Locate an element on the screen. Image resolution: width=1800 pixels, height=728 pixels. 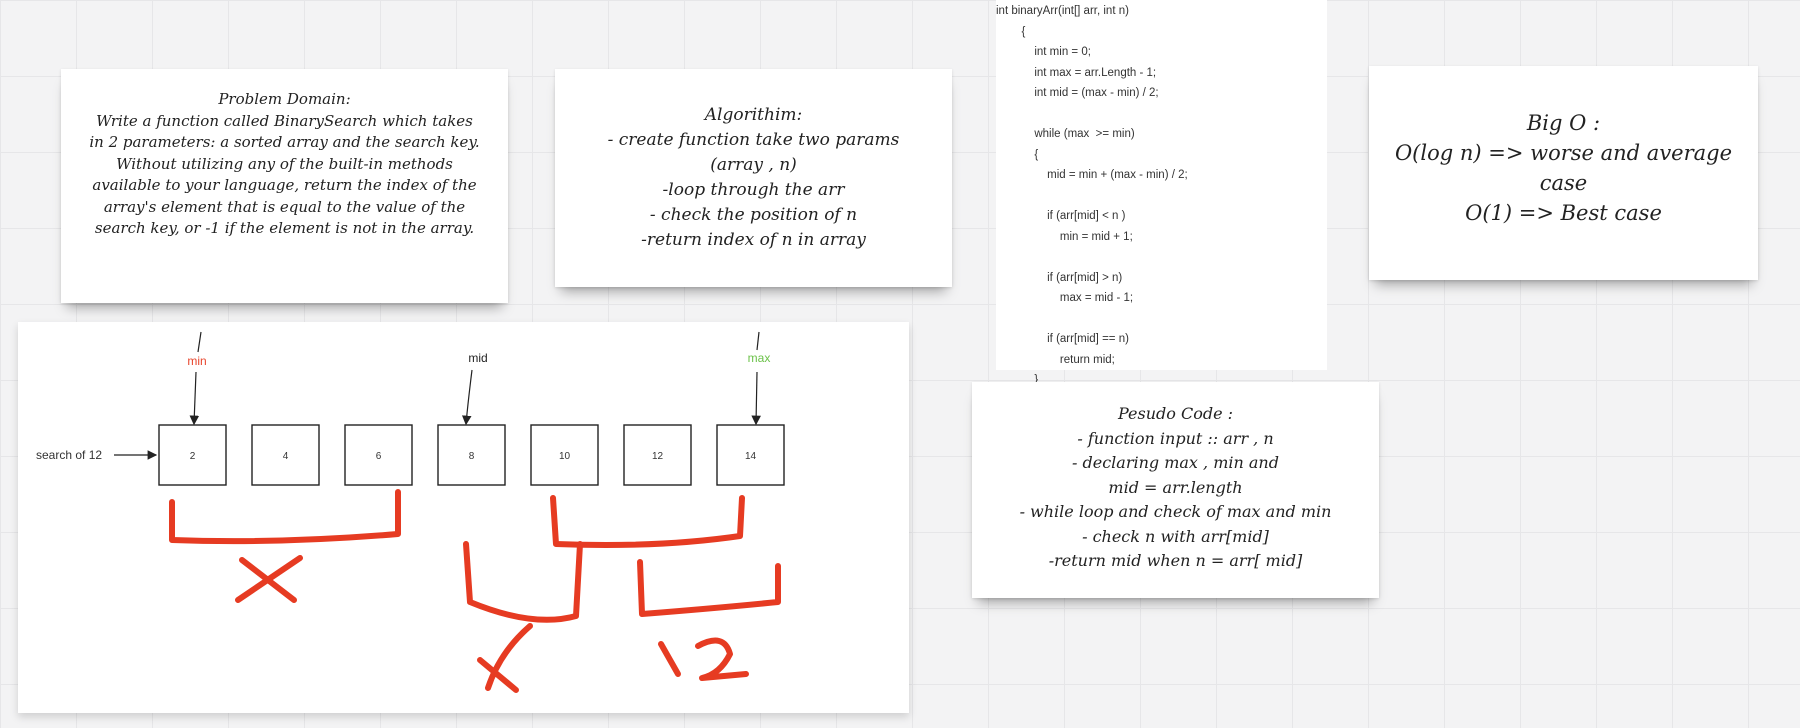
min-pointer-tick is located at coordinates (199, 342).